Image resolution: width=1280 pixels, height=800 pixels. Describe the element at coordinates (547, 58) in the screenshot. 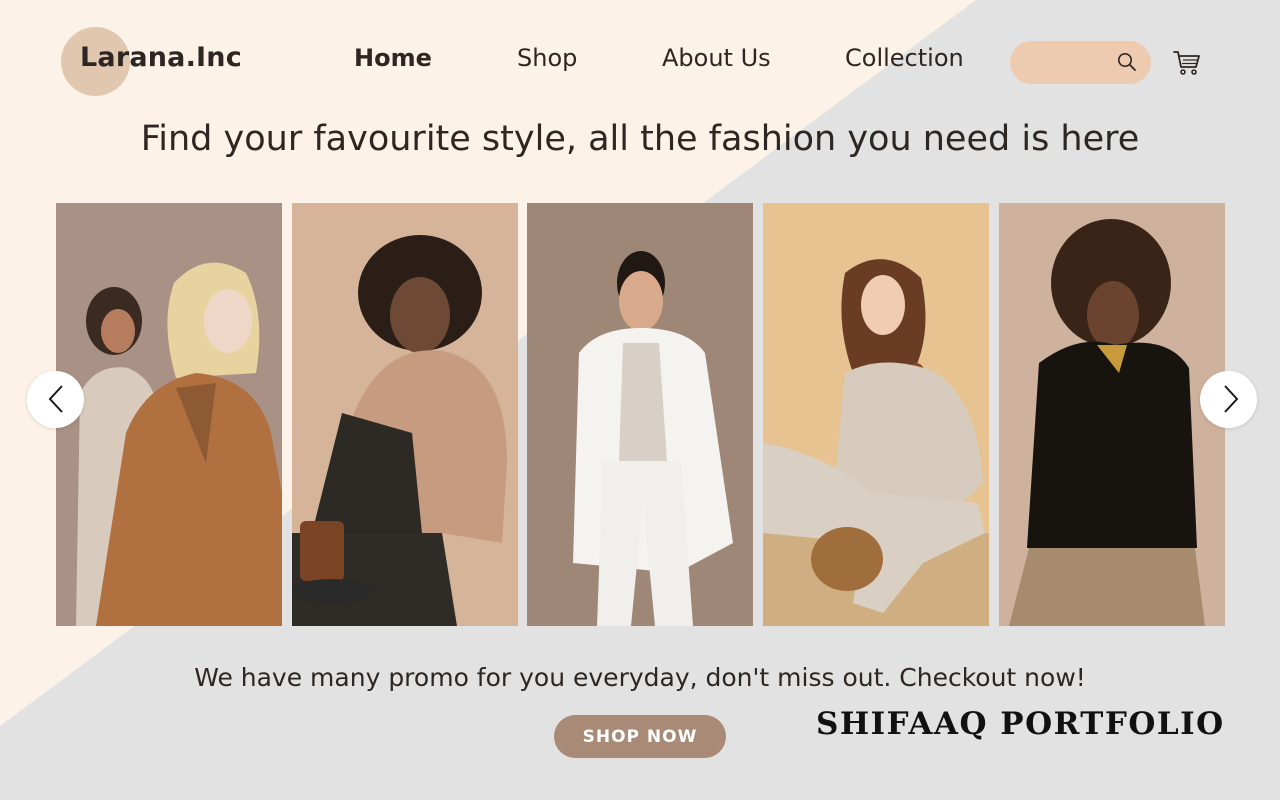

I see `nav-shop: Shop` at that location.